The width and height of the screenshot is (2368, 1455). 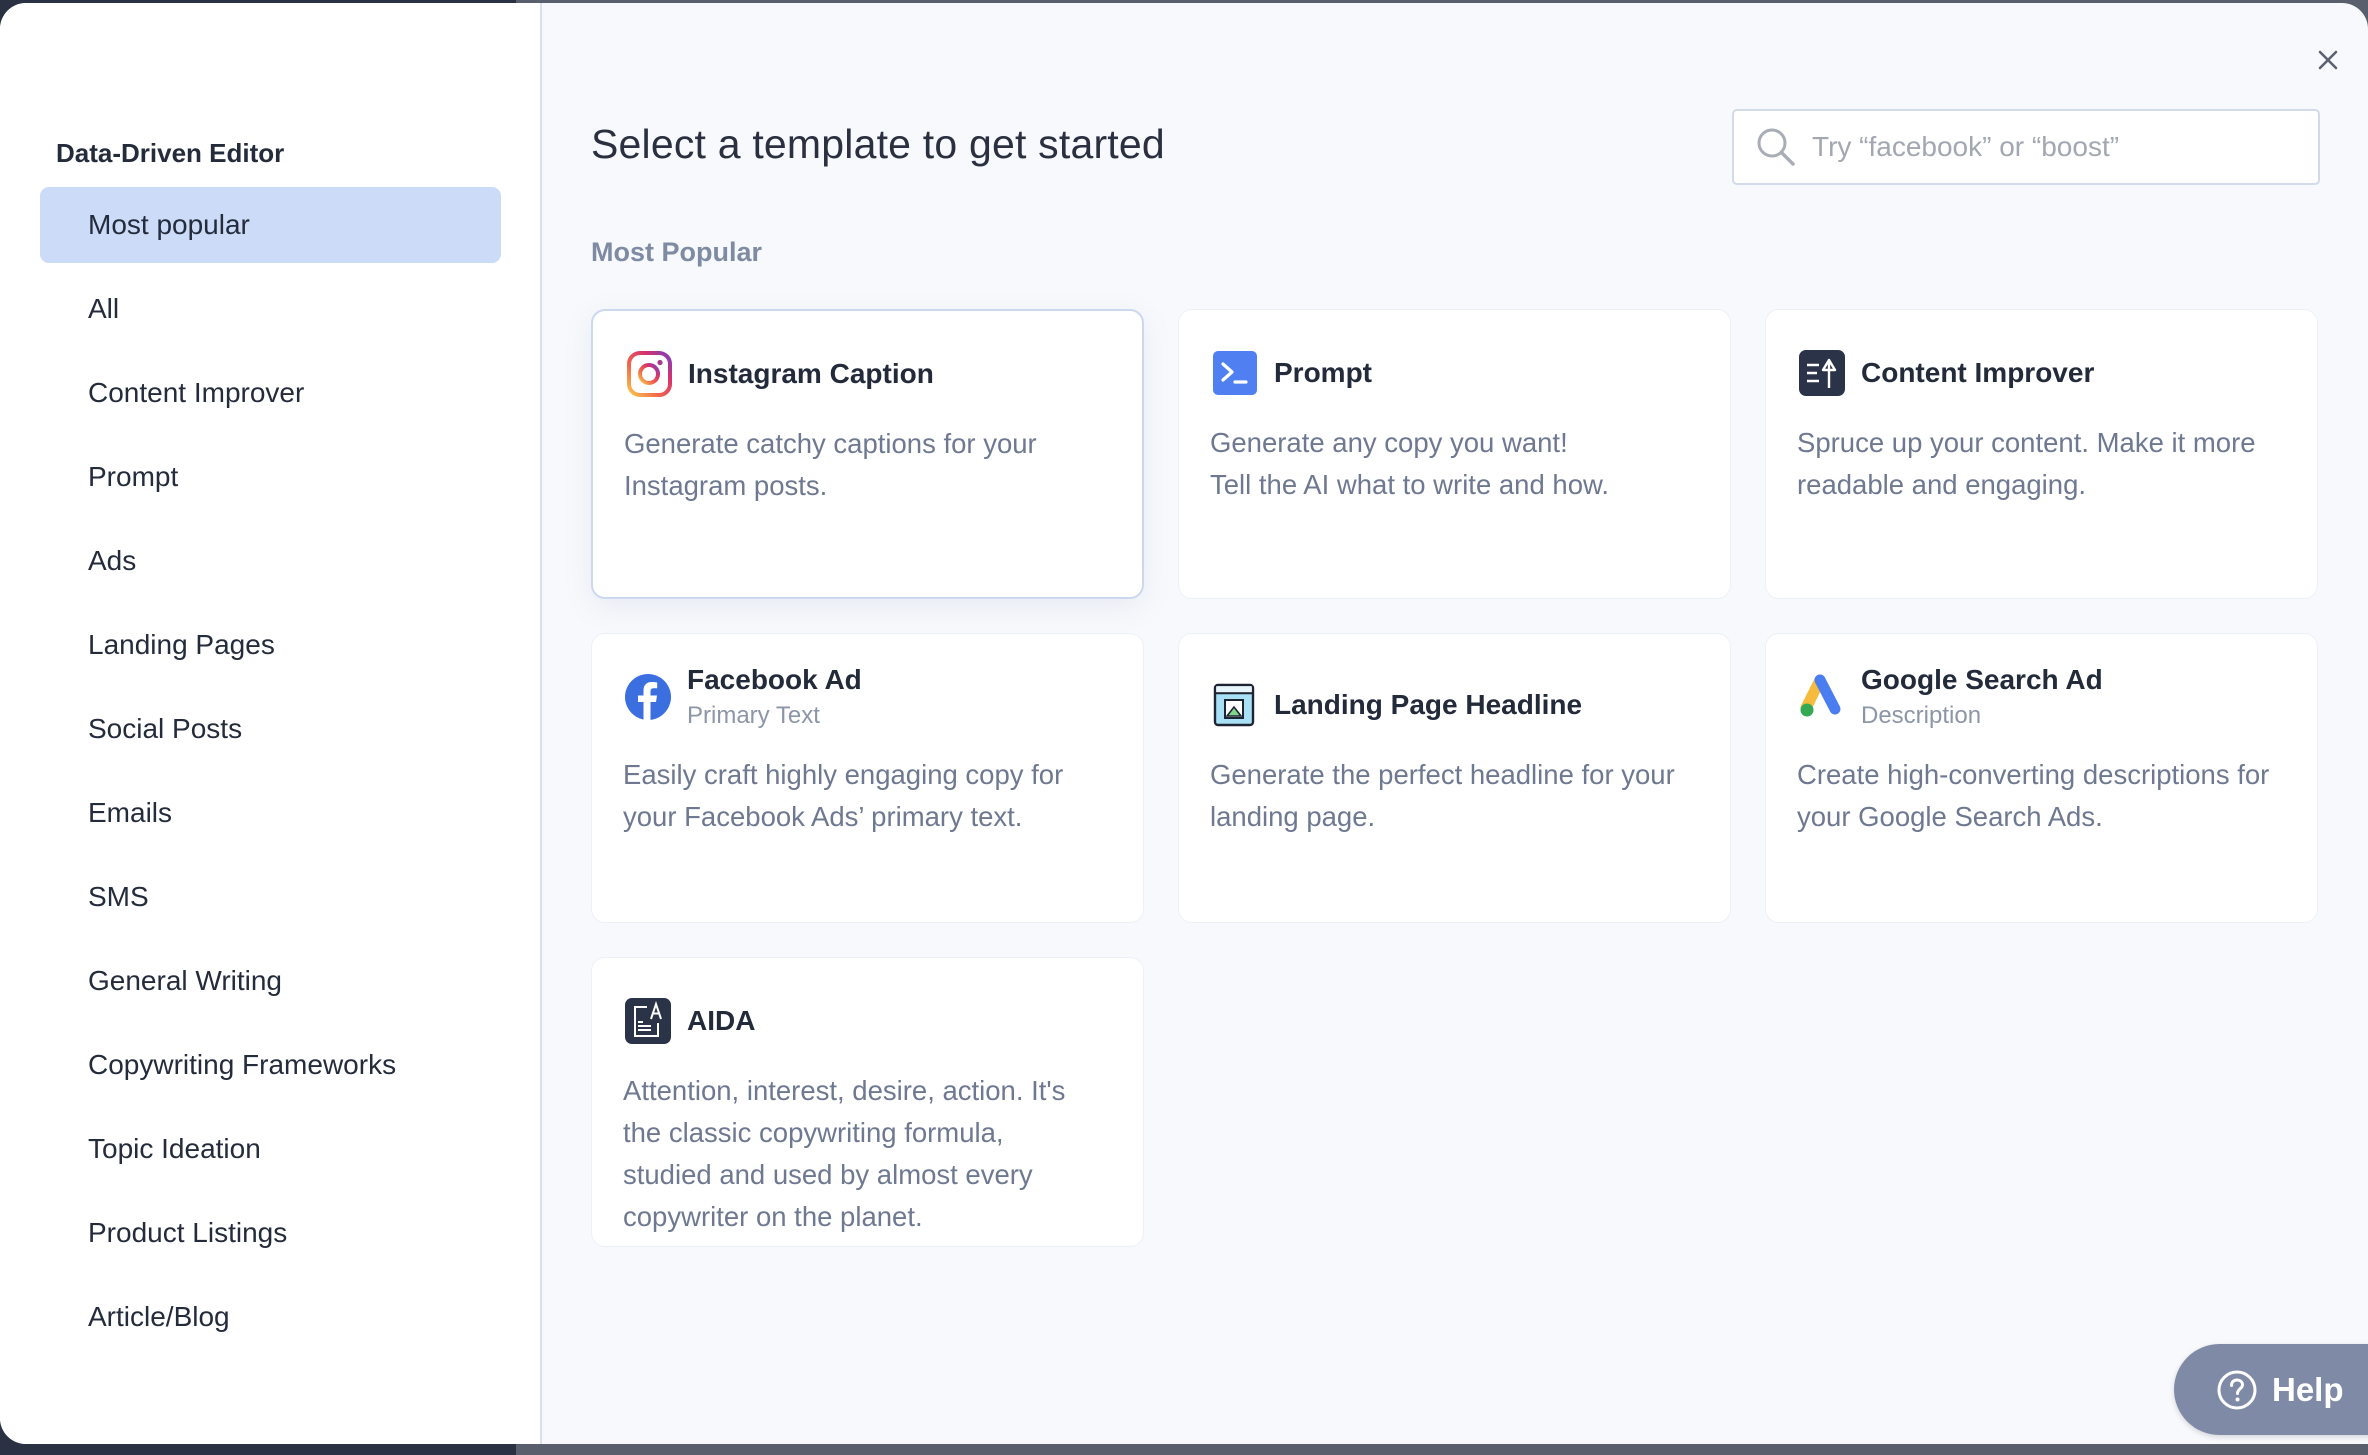 I want to click on prompt-terminal-icon, so click(x=1235, y=373).